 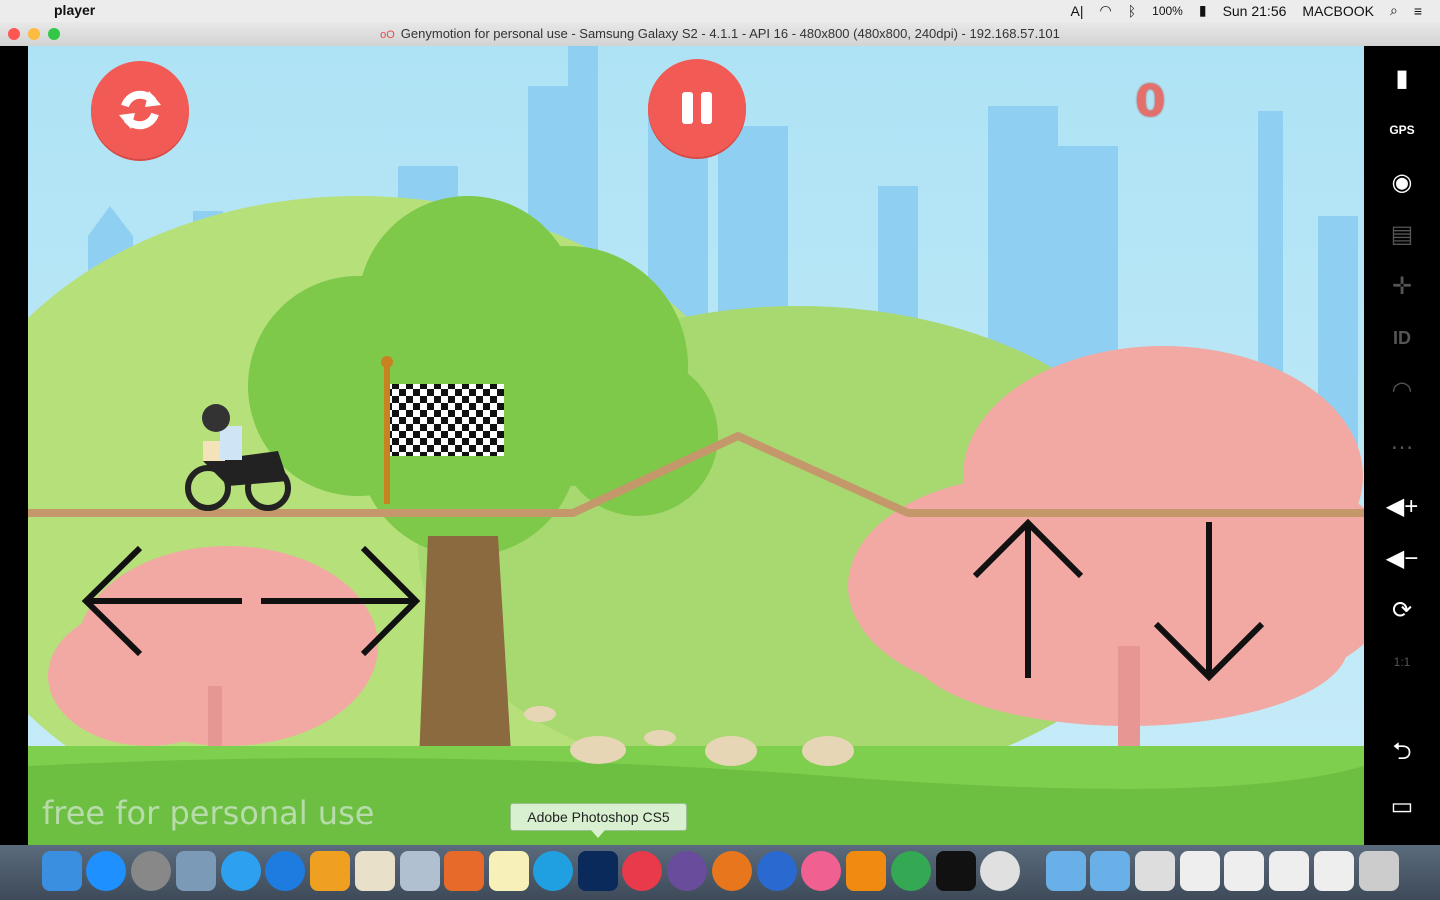 What do you see at coordinates (1203, 10) in the screenshot?
I see `flag-icon: ▮` at bounding box center [1203, 10].